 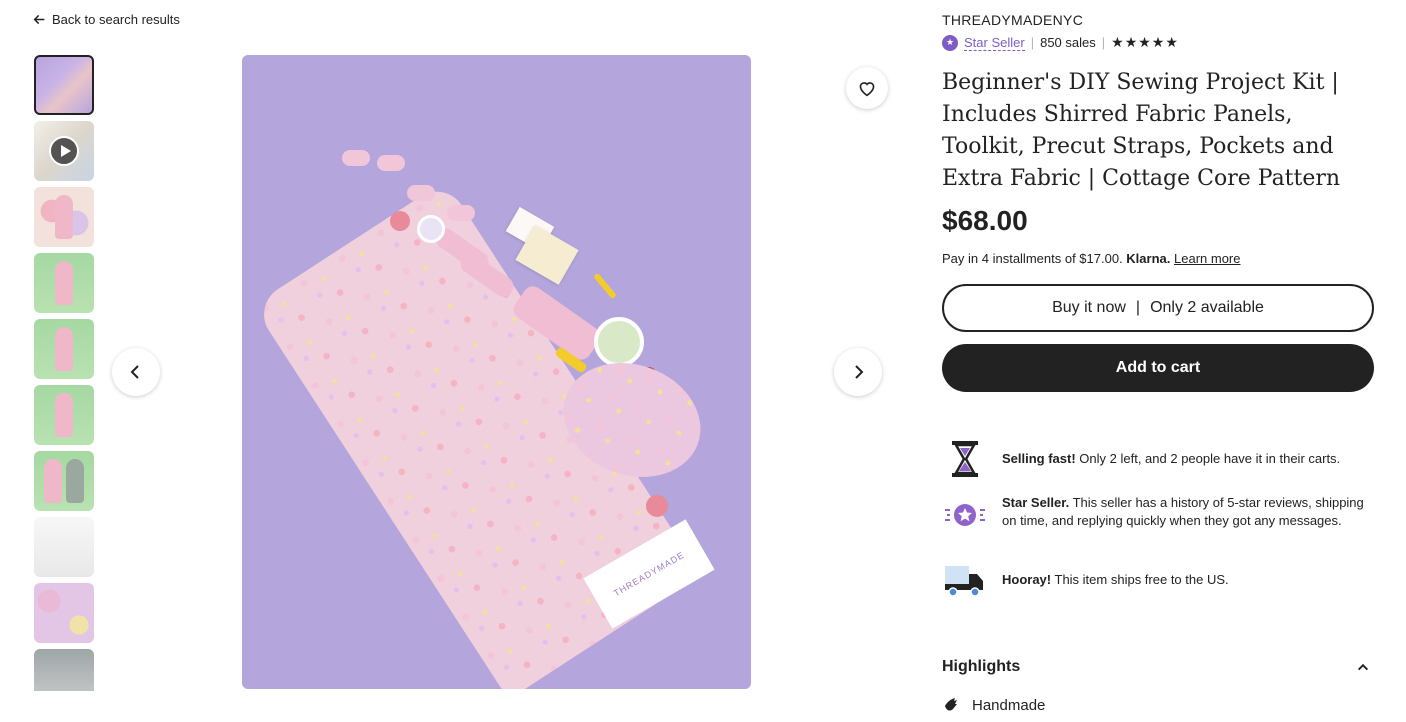 I want to click on highlight-label: Handmade, so click(x=1009, y=705).